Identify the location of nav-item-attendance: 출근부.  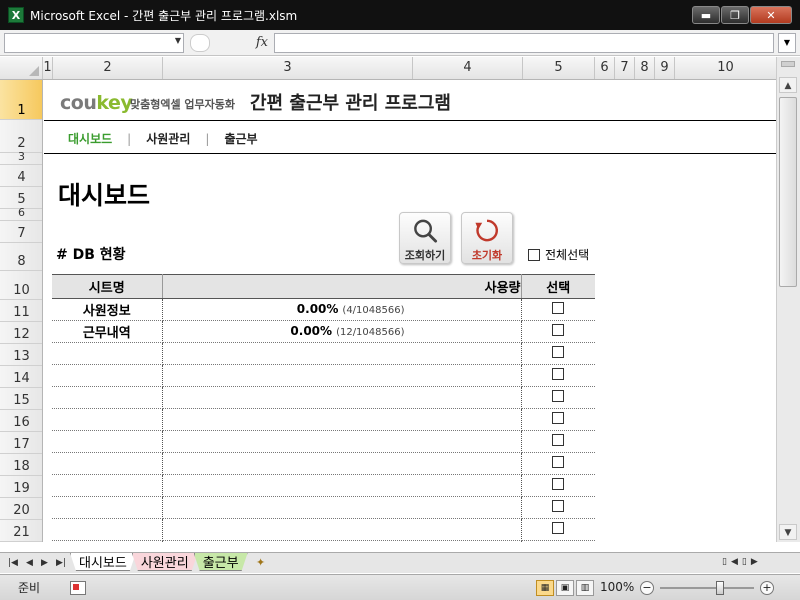
(240, 138).